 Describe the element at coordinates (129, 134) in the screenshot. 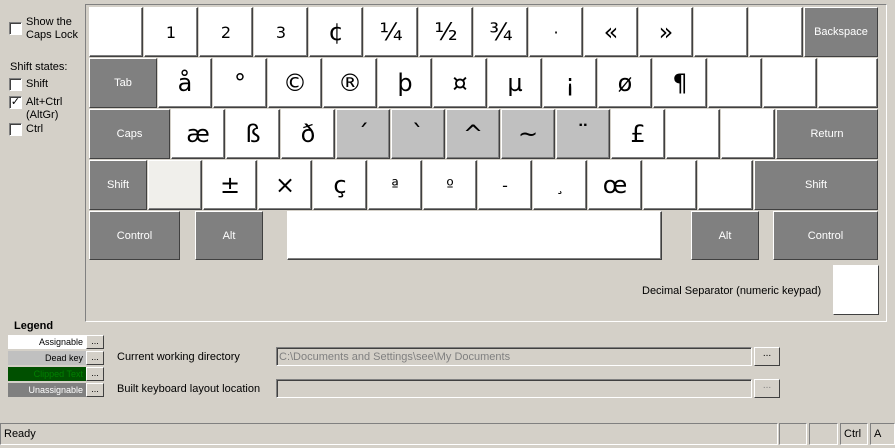

I see `caps-key: Caps` at that location.